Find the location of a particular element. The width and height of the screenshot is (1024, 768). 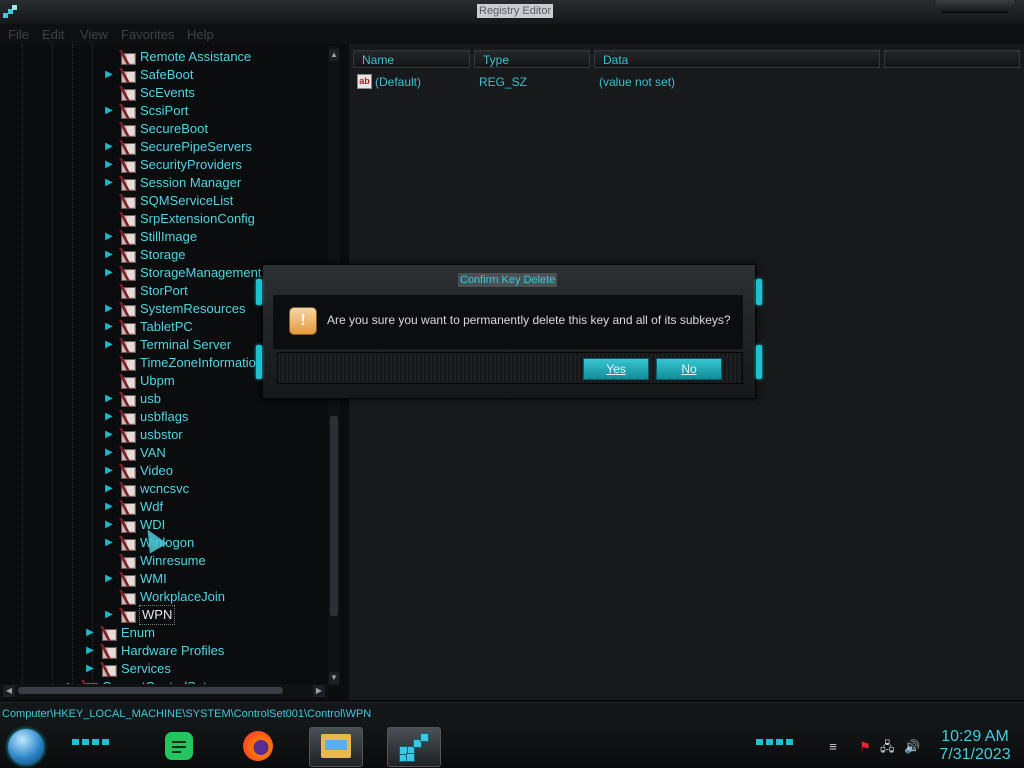

scroll-right-arrow-icon: ▶ is located at coordinates (319, 691).